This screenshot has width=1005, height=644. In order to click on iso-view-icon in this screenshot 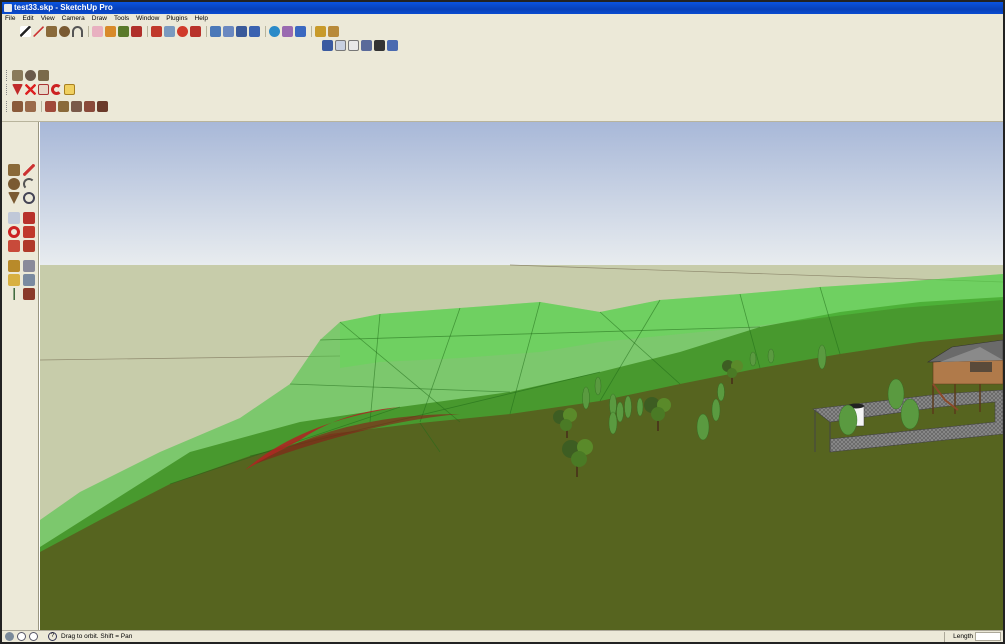, I will do `click(327, 45)`.